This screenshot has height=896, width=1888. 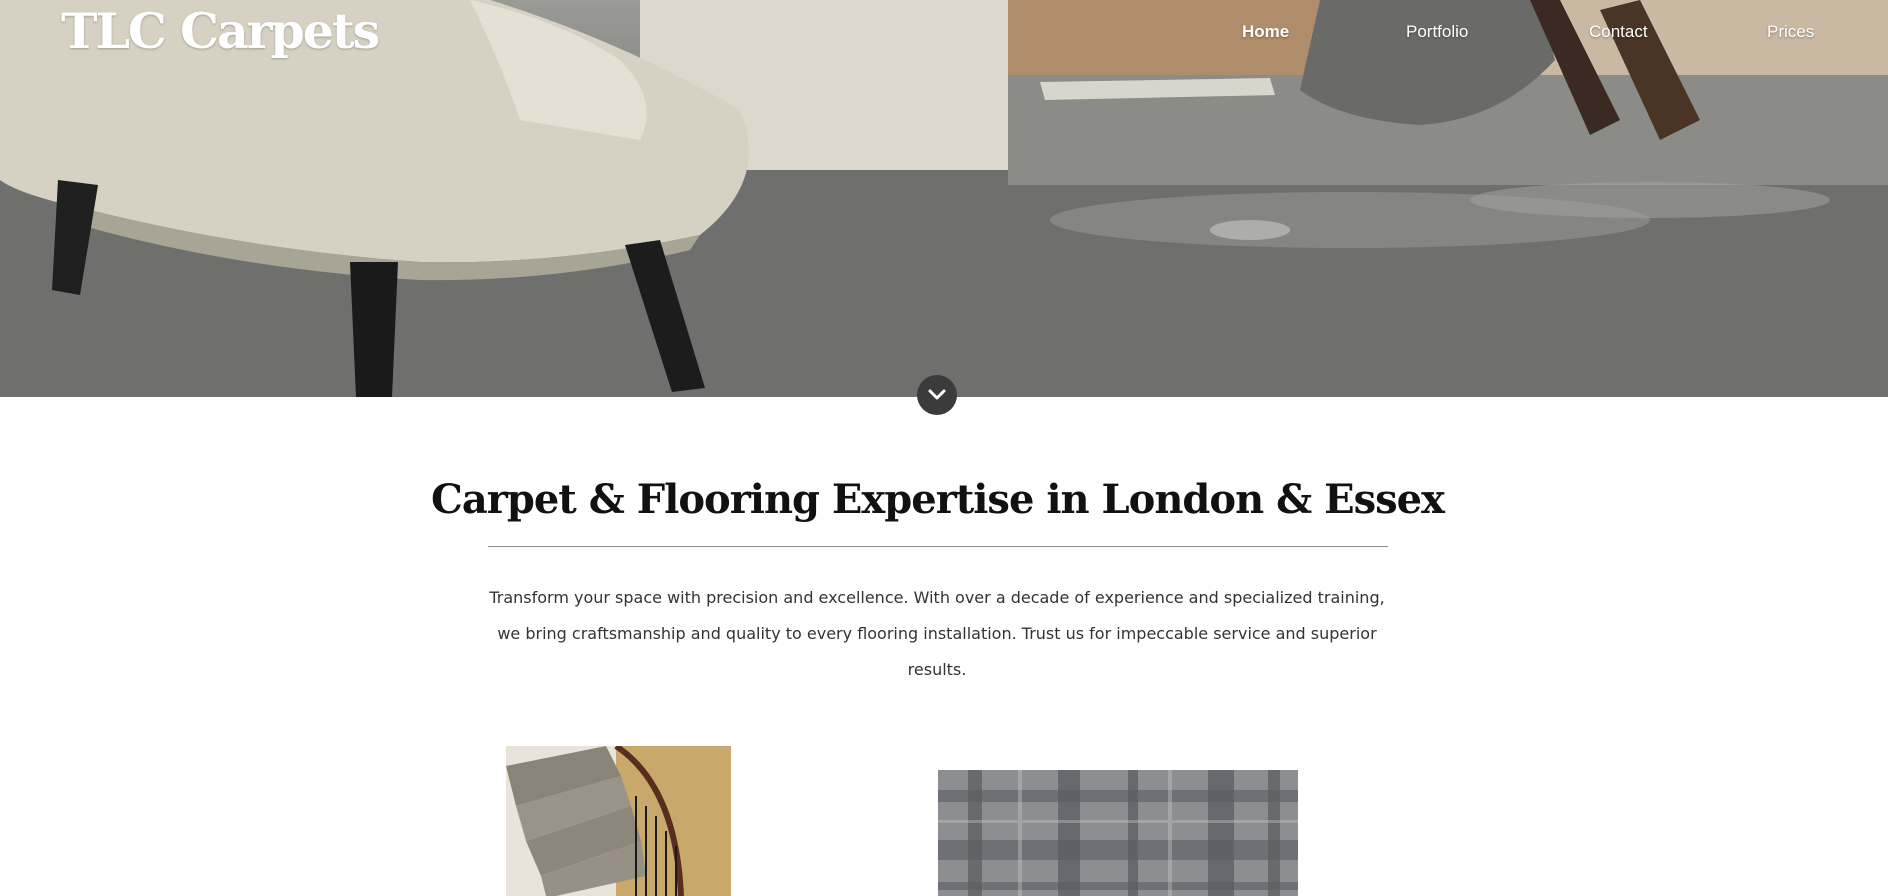 I want to click on chevron-down-icon, so click(x=937, y=395).